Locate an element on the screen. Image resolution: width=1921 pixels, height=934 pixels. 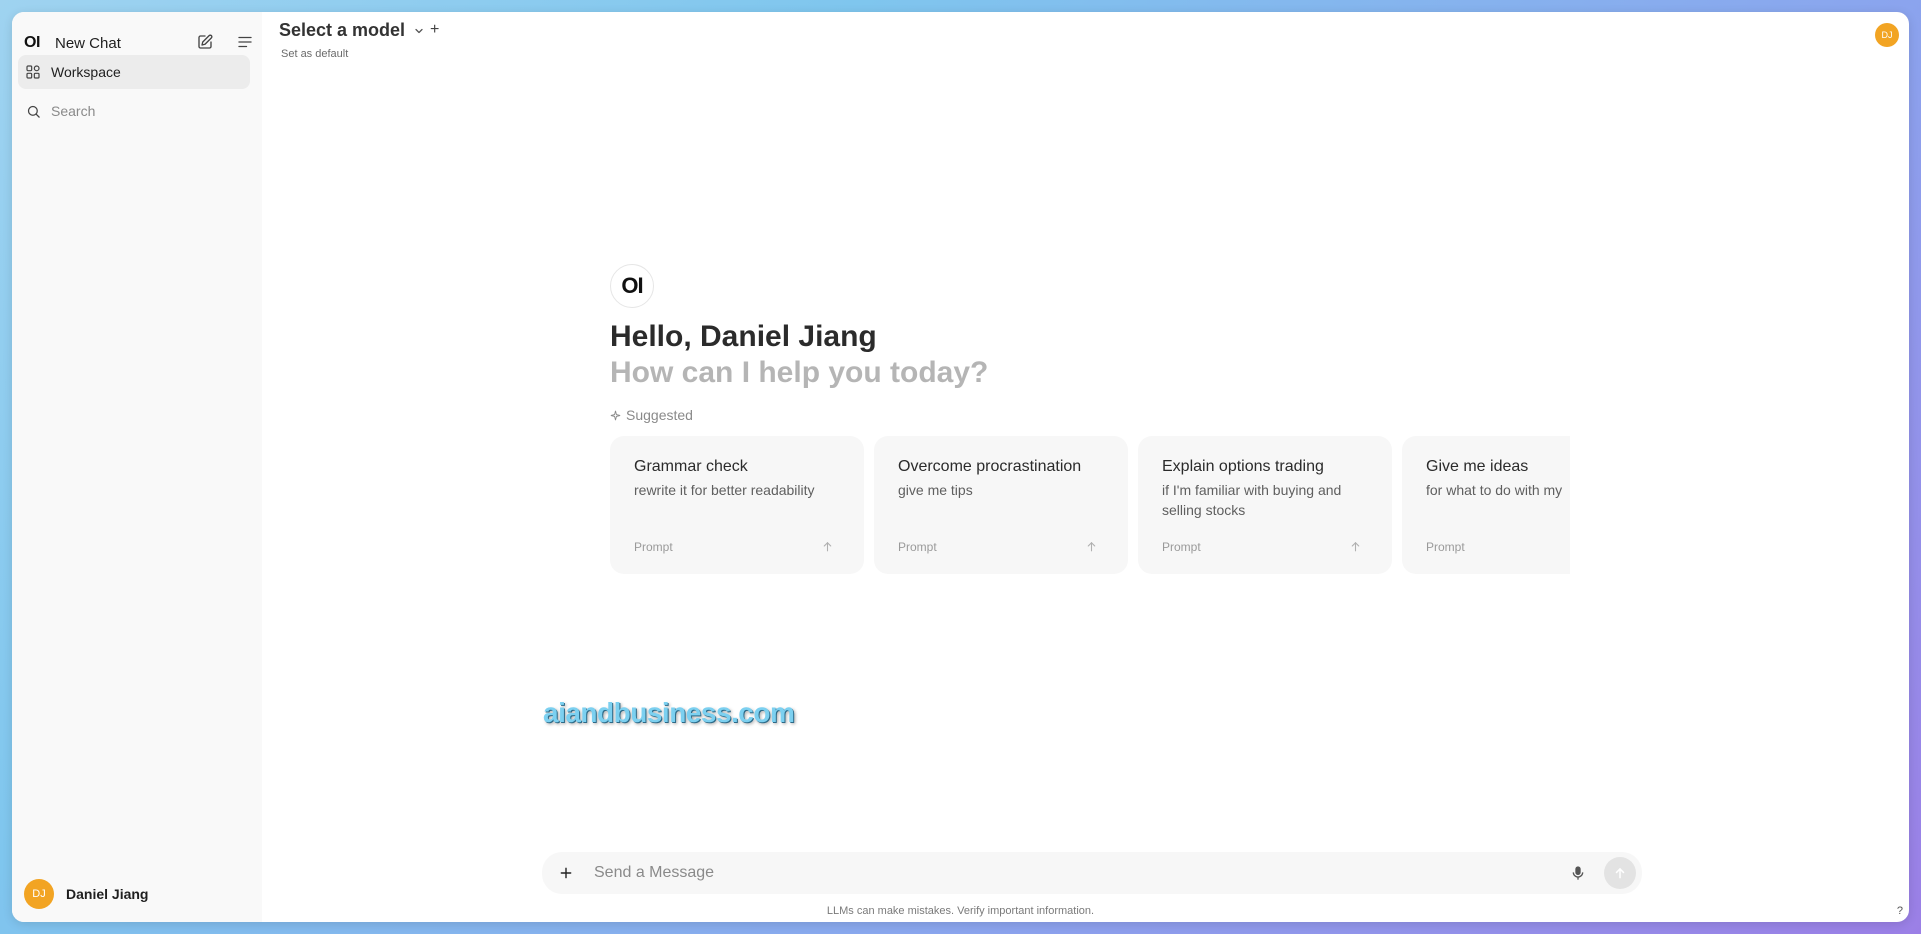
add-model-button: + is located at coordinates (434, 30).